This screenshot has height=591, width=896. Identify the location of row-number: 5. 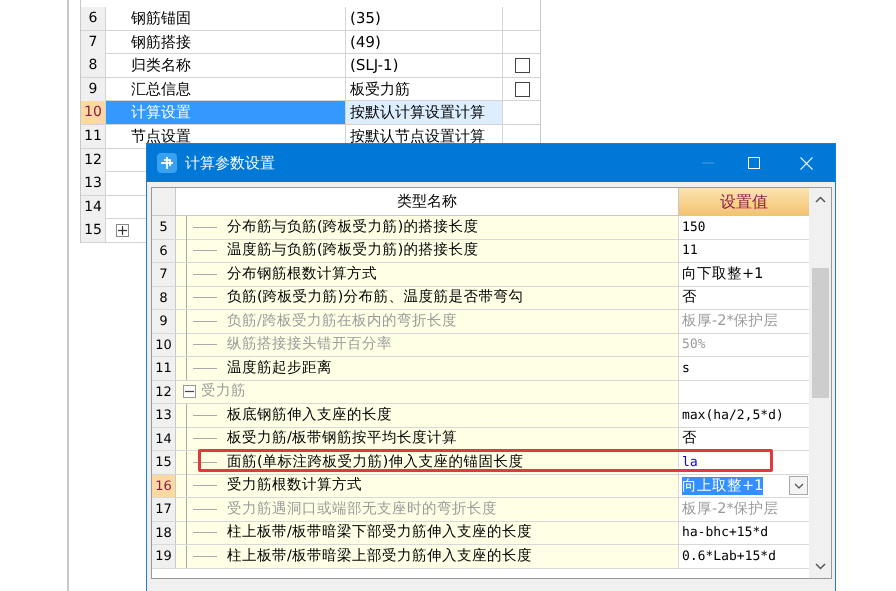
(164, 227).